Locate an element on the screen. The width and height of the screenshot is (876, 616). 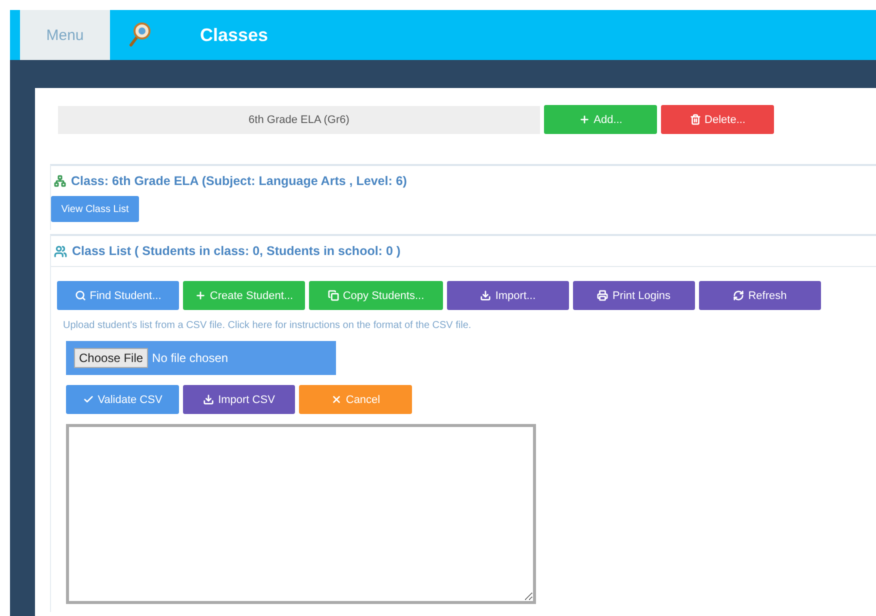
trash-icon is located at coordinates (695, 119).